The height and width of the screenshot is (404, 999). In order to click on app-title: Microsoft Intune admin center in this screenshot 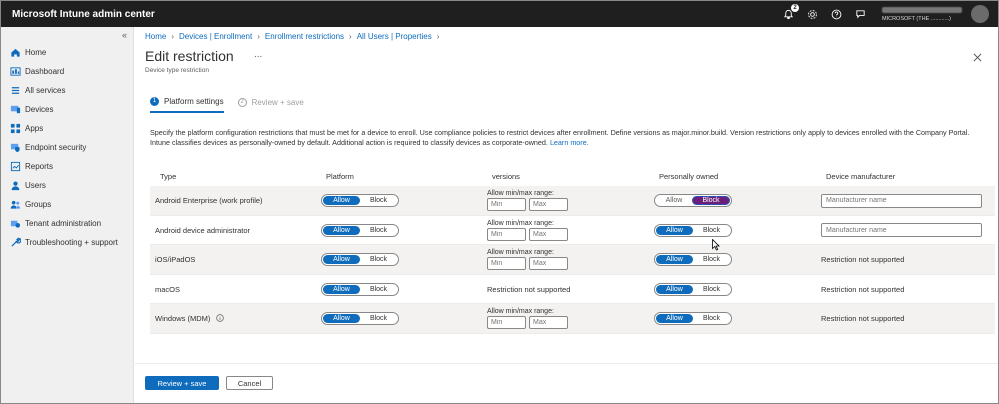, I will do `click(83, 14)`.